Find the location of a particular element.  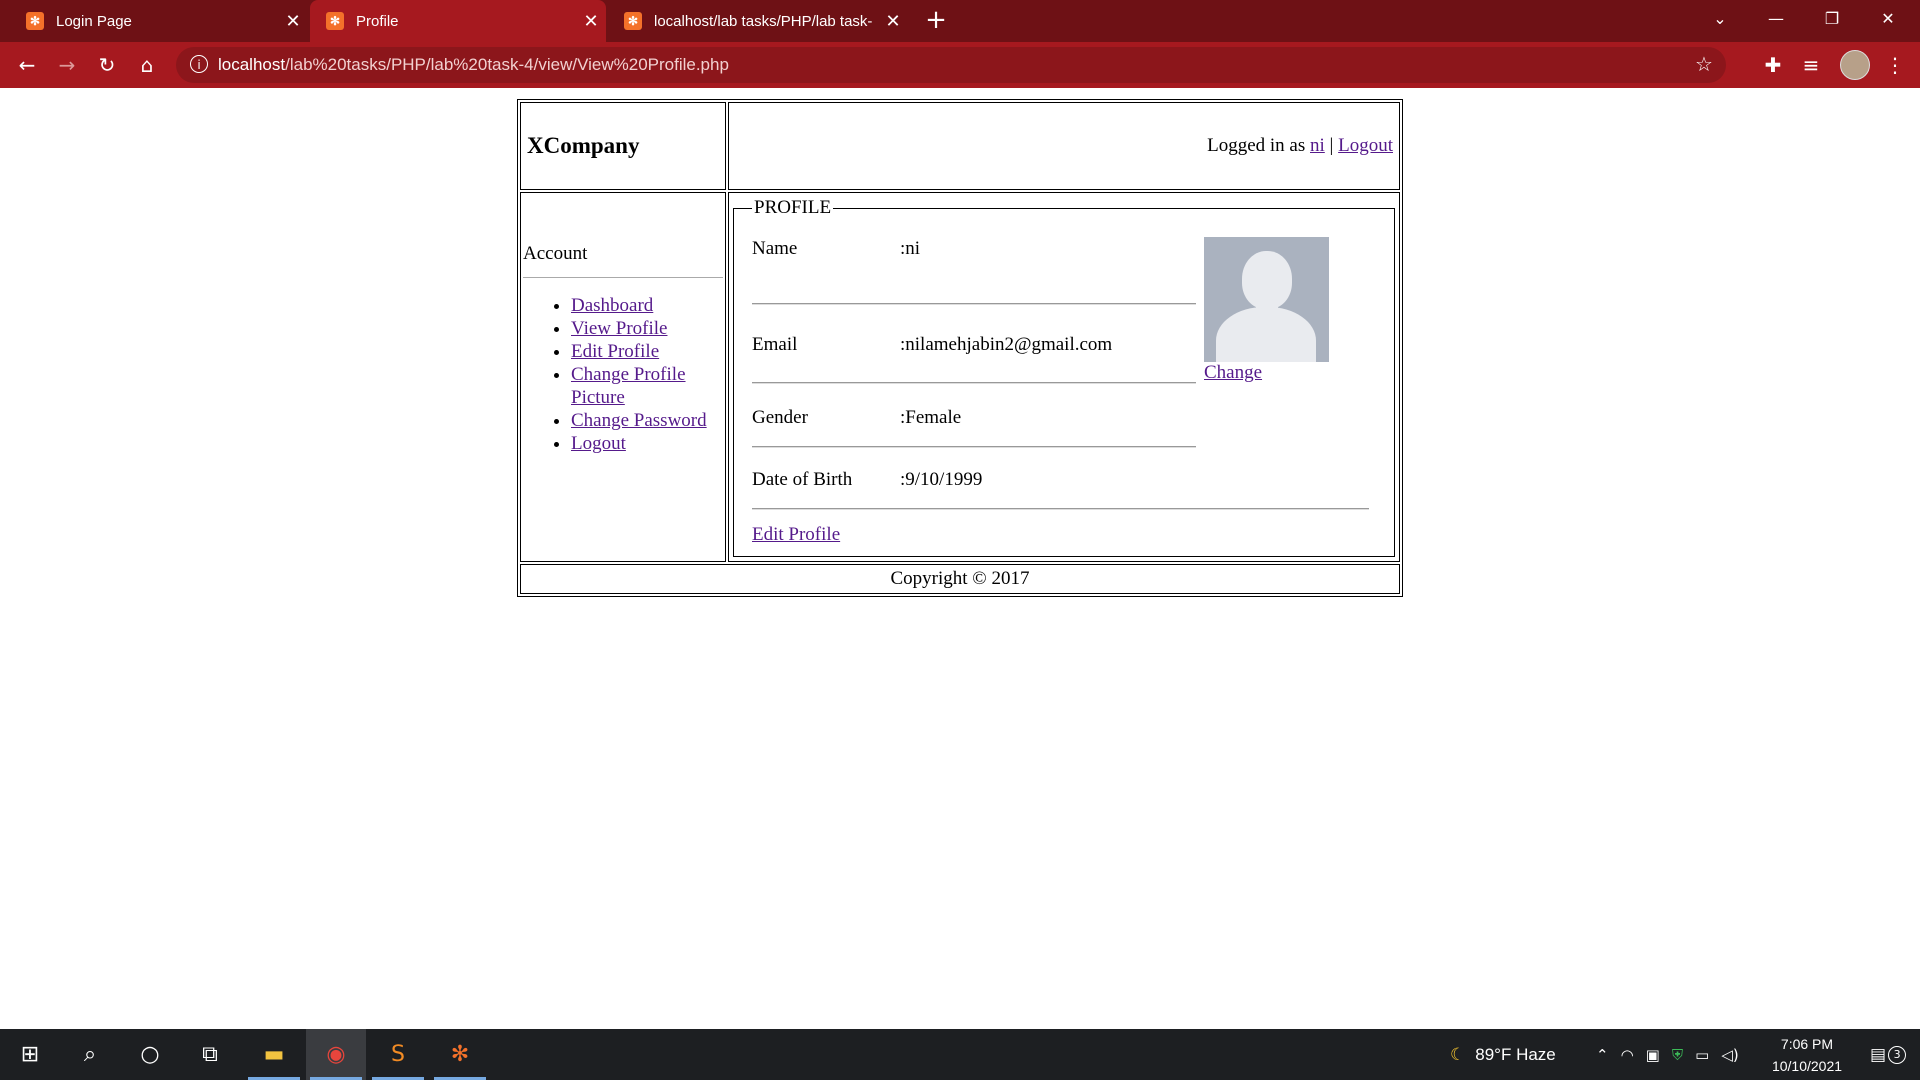

forward-arrow-icon: → is located at coordinates (67, 65).